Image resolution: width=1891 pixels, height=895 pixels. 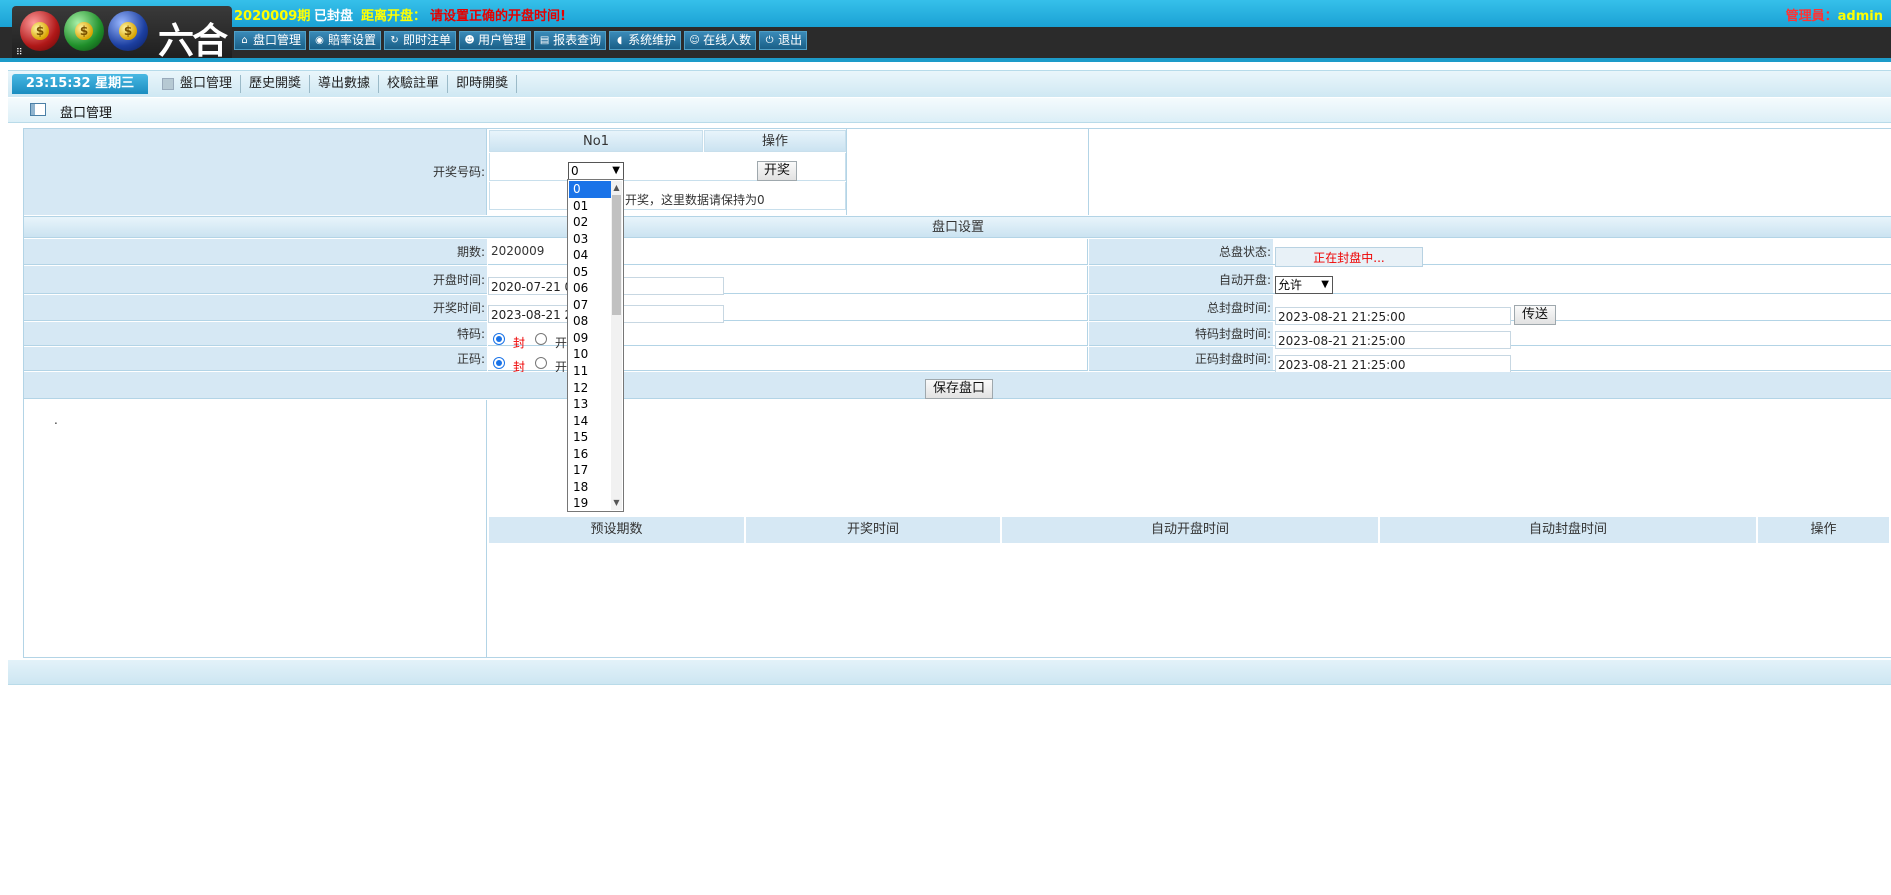 I want to click on nav-label: 系统维护, so click(x=652, y=40).